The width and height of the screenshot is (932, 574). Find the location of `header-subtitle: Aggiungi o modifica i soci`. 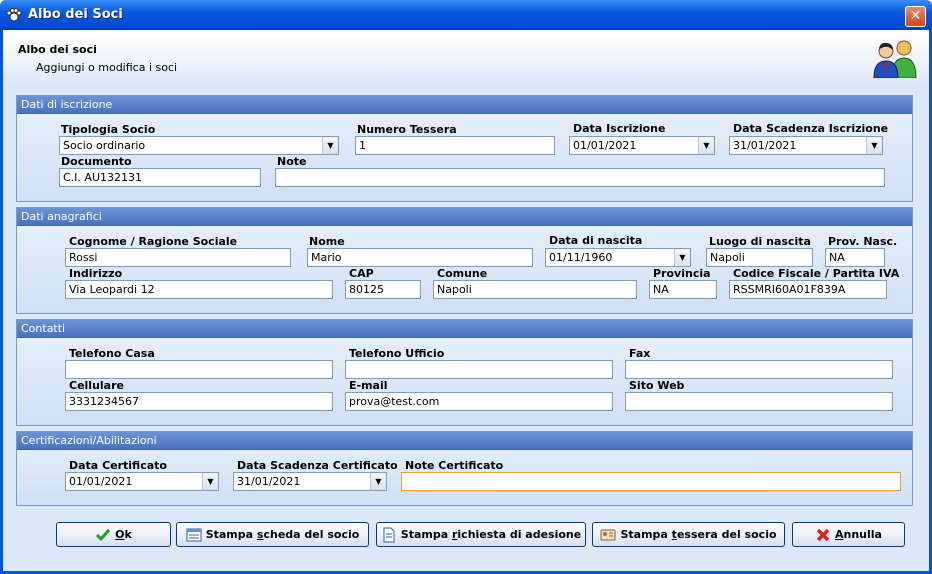

header-subtitle: Aggiungi o modifica i soci is located at coordinates (107, 67).